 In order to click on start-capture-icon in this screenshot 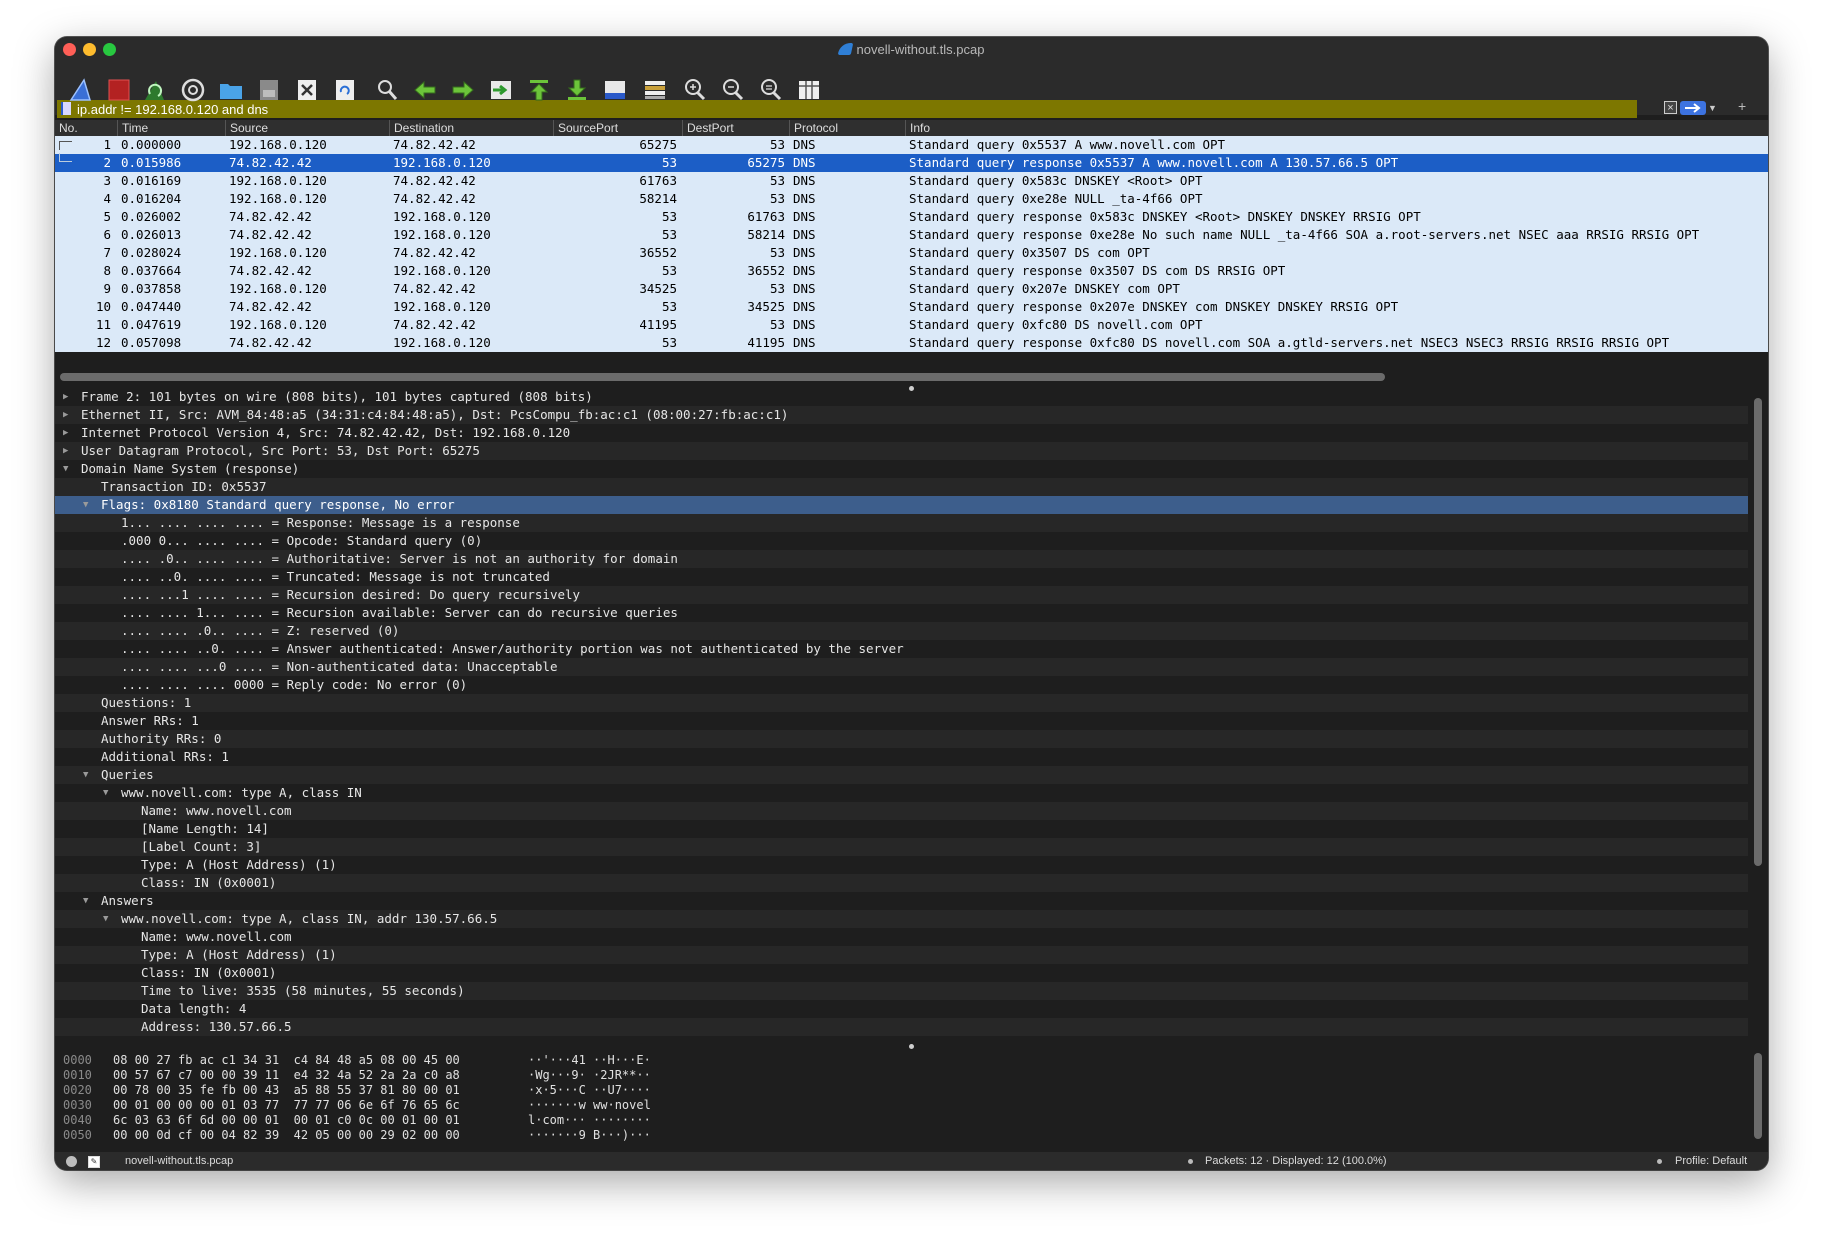, I will do `click(81, 90)`.